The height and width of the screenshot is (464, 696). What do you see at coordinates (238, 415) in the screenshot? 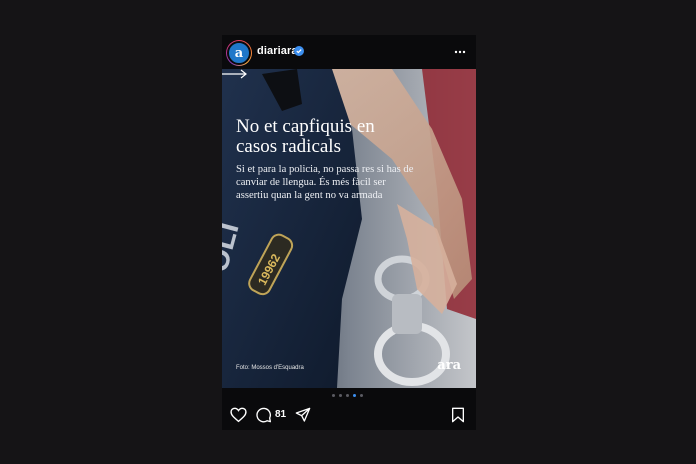
I see `heart-icon` at bounding box center [238, 415].